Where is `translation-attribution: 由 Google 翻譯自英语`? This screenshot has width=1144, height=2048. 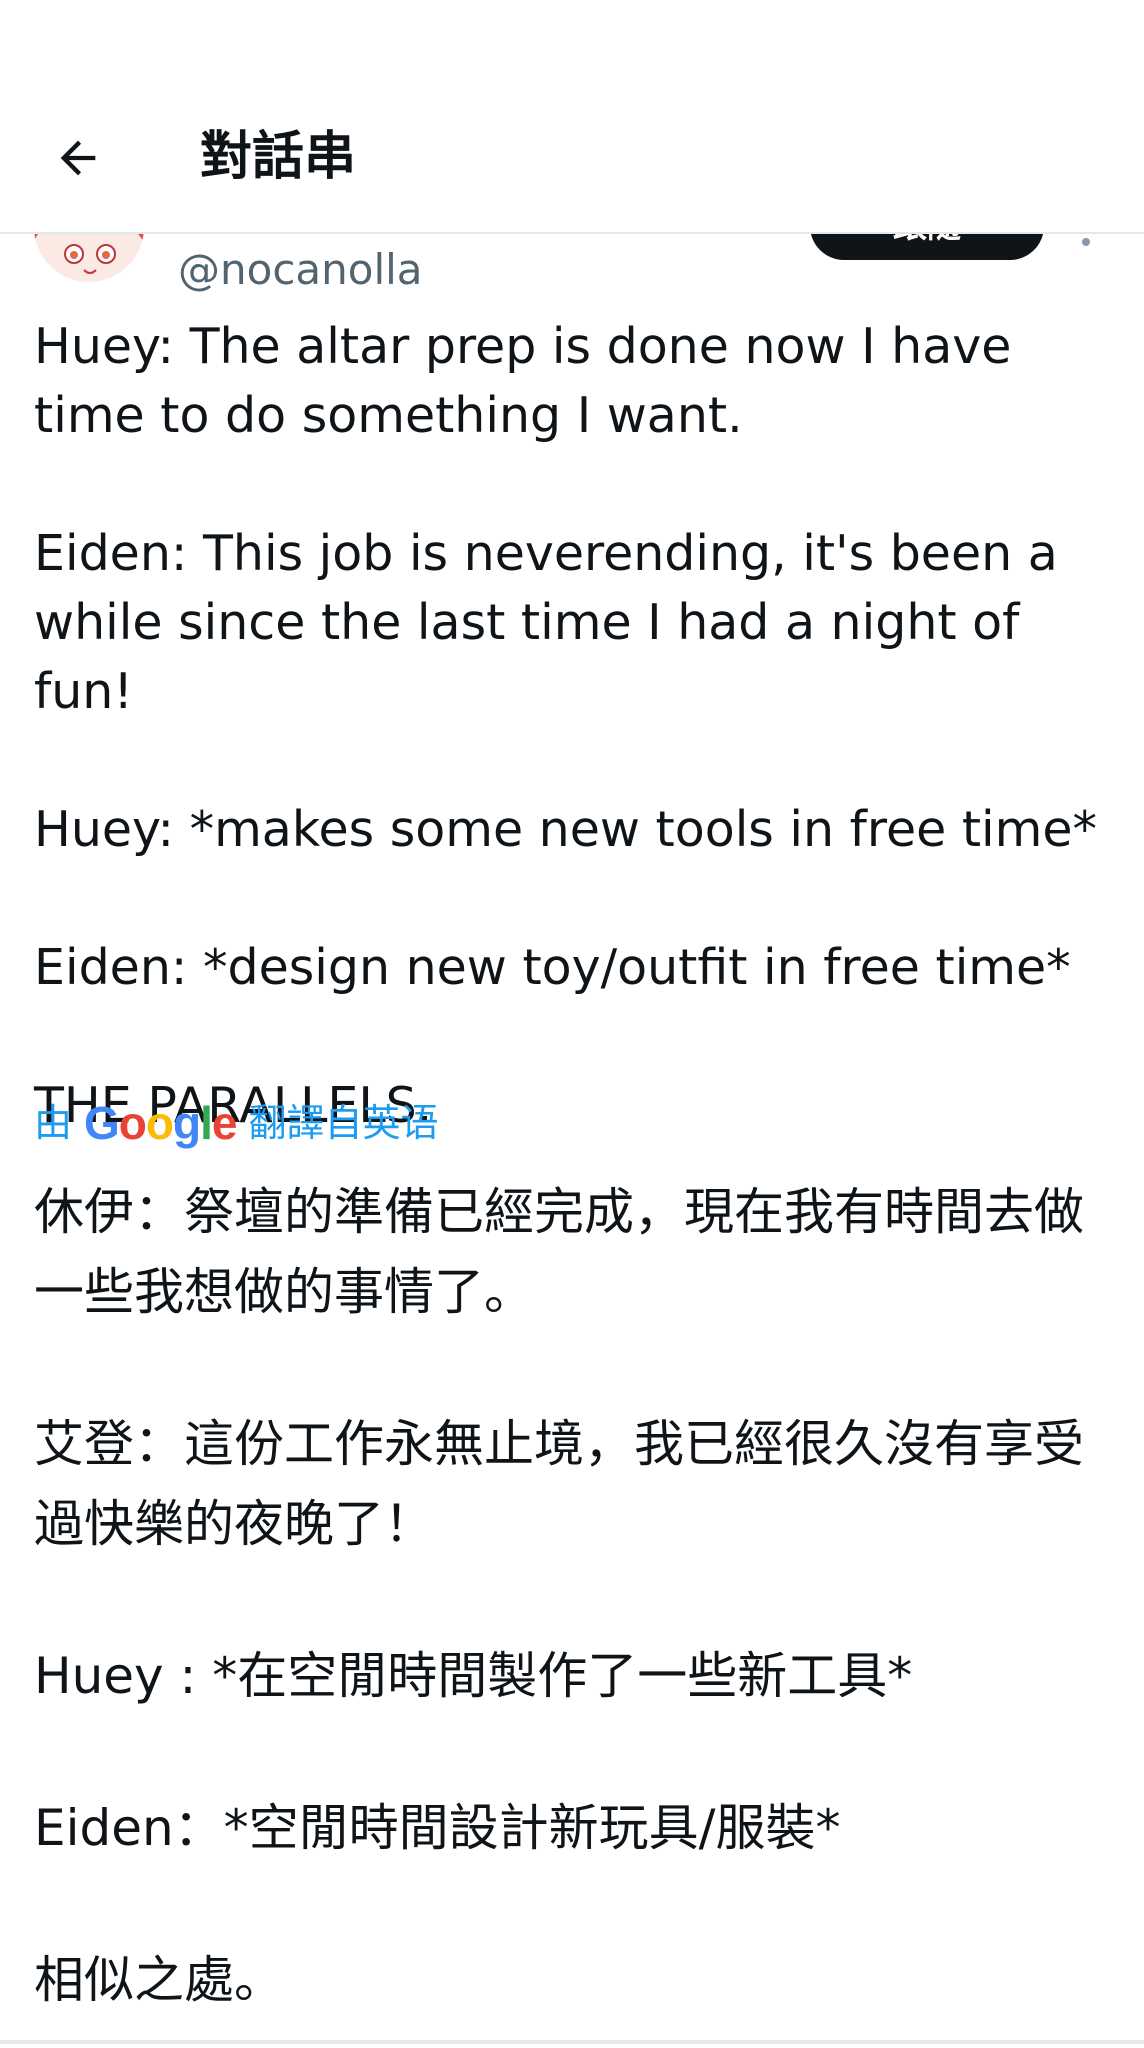 translation-attribution: 由 Google 翻譯自英语 is located at coordinates (236, 1123).